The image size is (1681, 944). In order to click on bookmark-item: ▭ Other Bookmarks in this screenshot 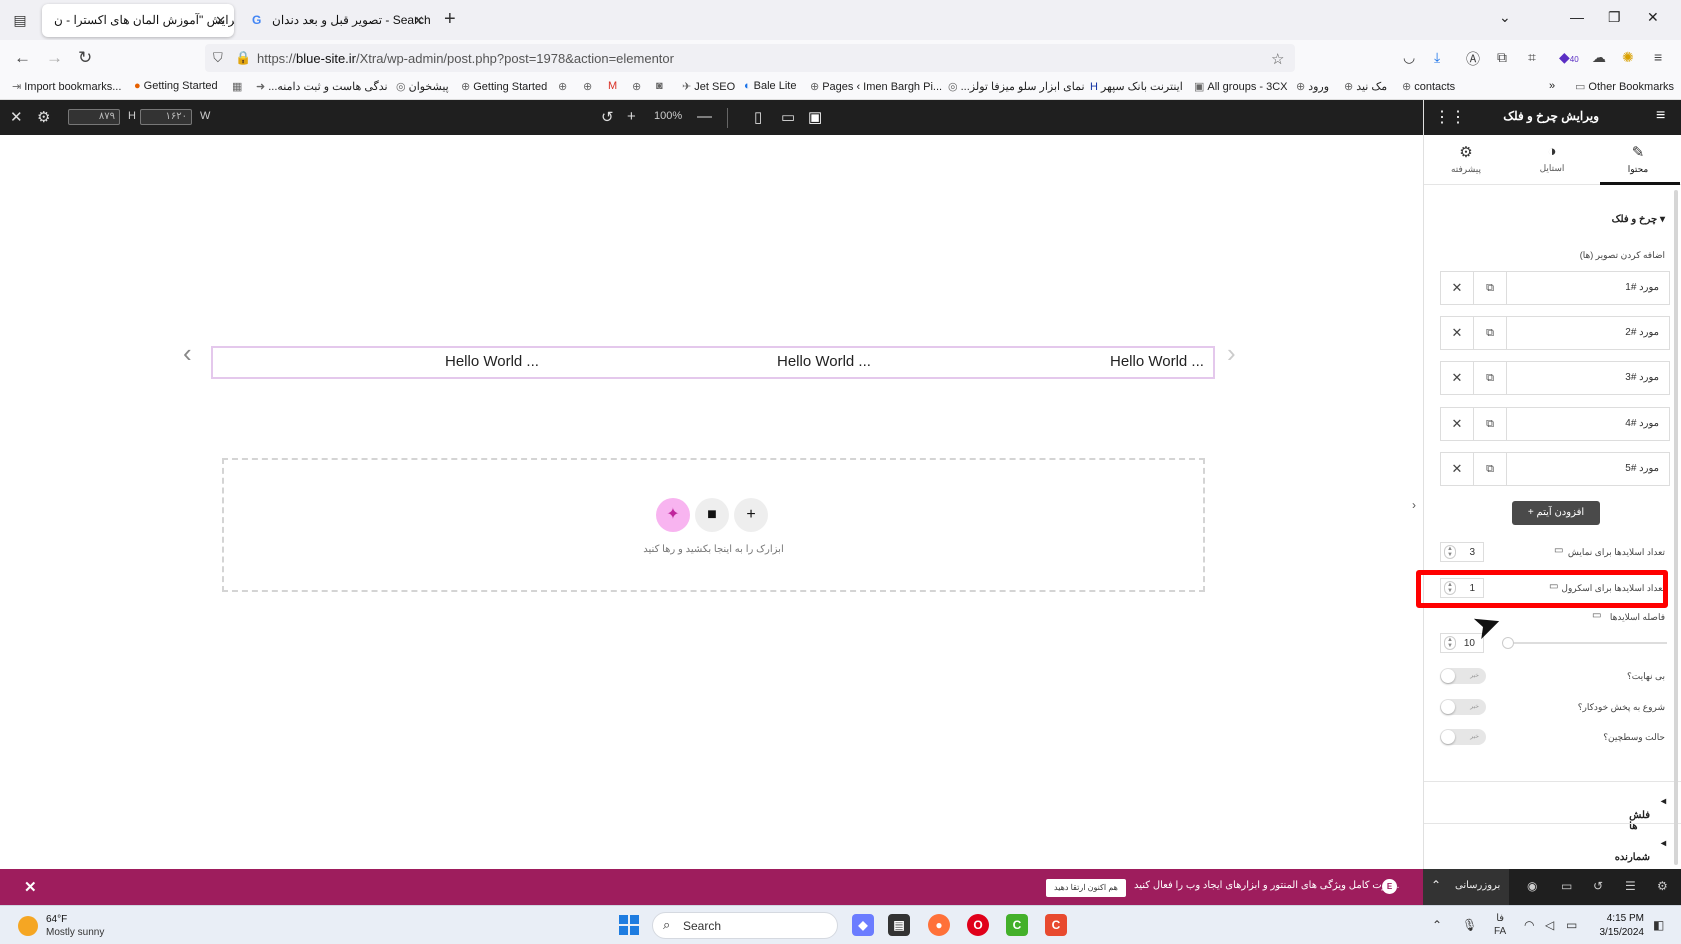, I will do `click(1624, 86)`.